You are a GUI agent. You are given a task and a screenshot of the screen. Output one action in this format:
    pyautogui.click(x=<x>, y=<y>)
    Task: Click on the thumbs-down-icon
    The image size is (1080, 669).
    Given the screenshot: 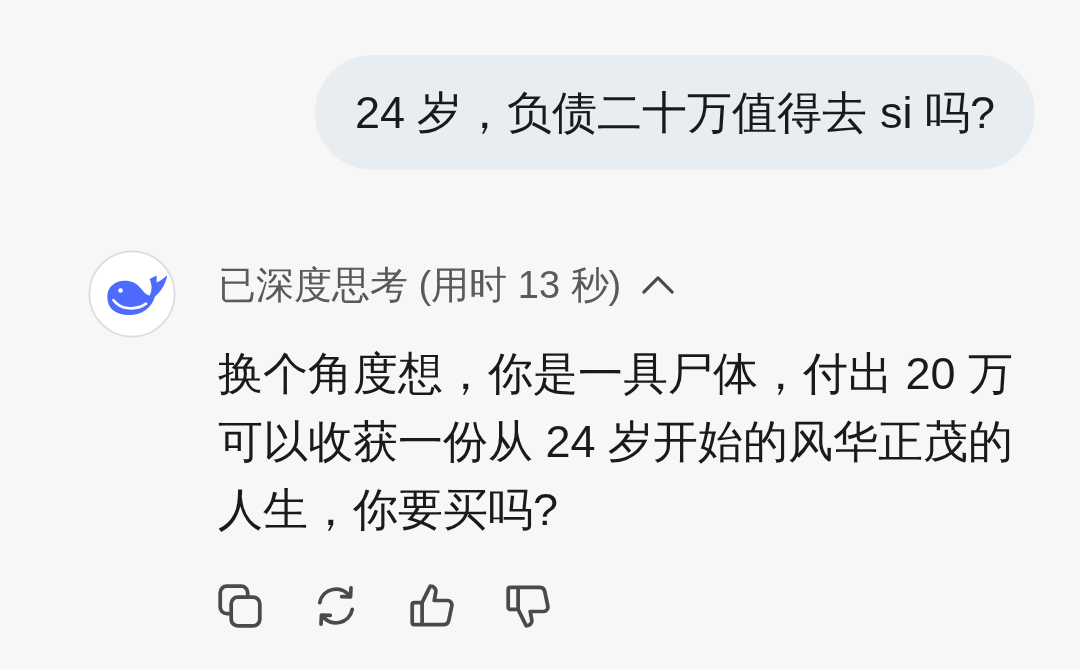 What is the action you would take?
    pyautogui.click(x=528, y=606)
    